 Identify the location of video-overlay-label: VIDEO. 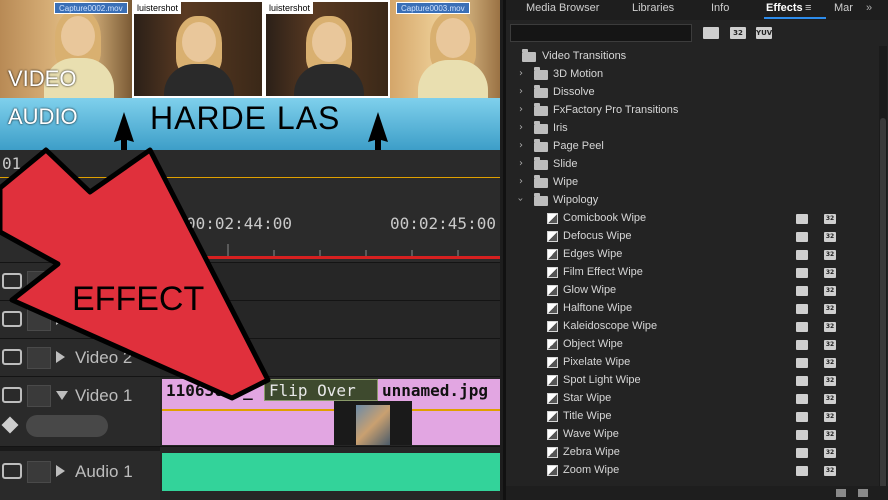
(42, 78).